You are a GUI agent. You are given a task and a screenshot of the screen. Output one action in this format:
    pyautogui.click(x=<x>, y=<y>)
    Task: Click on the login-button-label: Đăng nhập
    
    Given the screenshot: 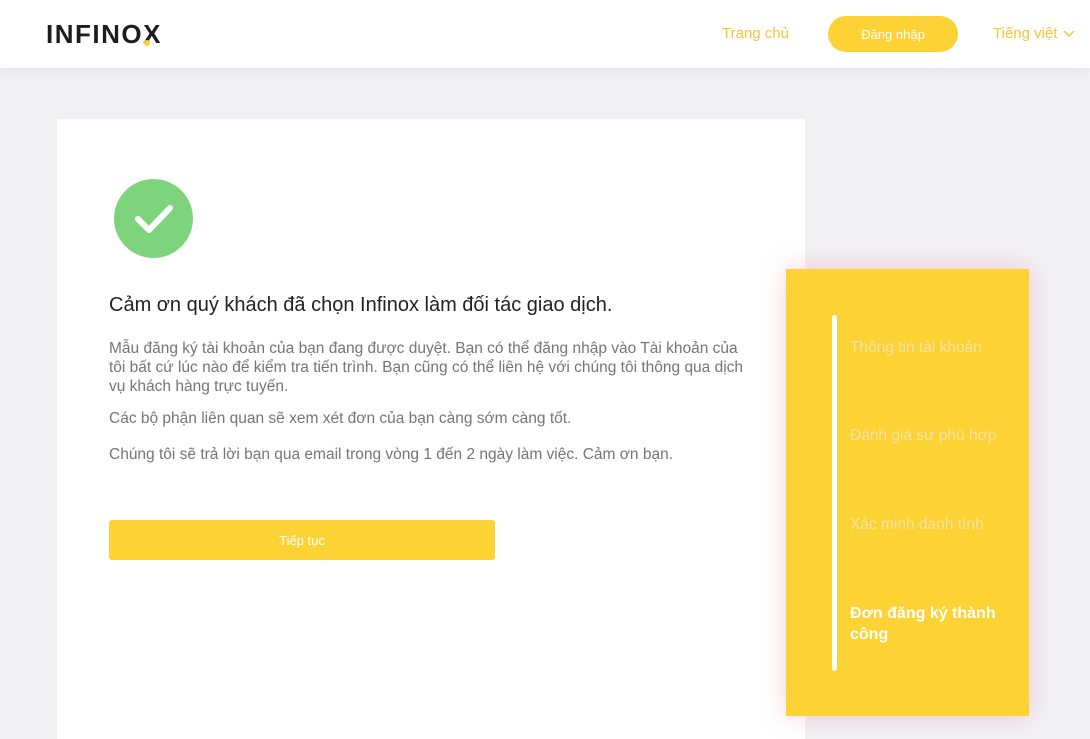 What is the action you would take?
    pyautogui.click(x=893, y=34)
    